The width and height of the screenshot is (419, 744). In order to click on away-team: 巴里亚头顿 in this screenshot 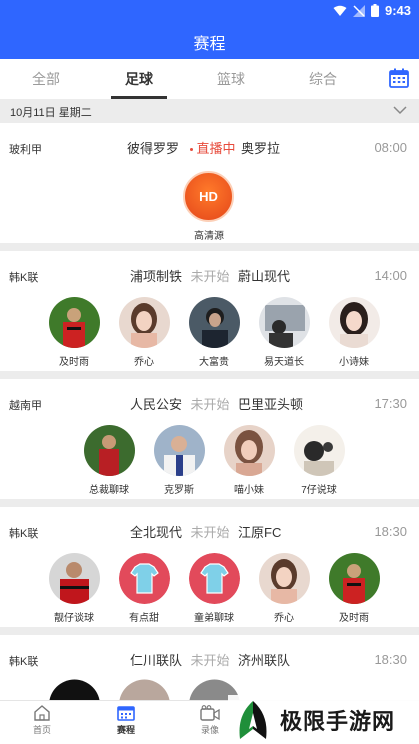, I will do `click(271, 404)`.